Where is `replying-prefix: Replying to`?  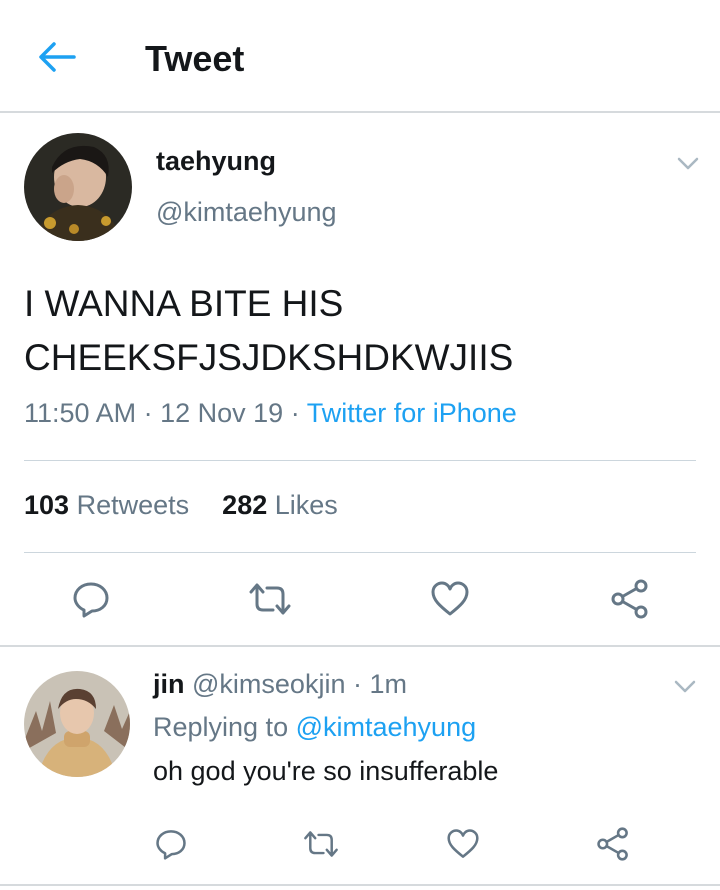
replying-prefix: Replying to is located at coordinates (221, 727).